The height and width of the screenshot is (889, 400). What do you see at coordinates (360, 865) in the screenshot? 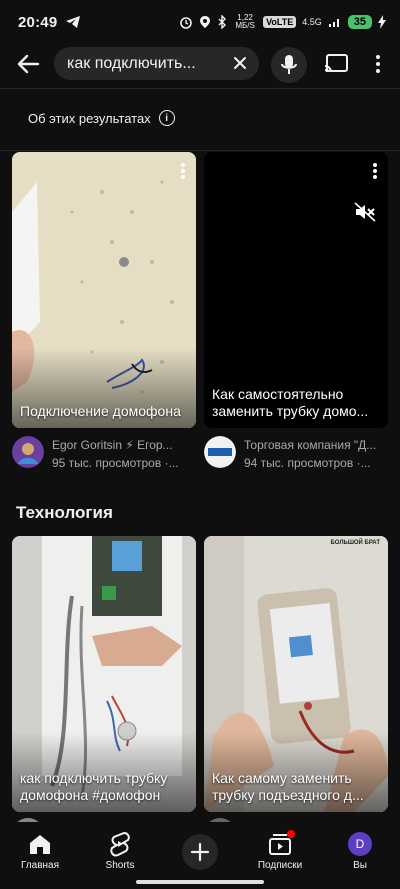
I see `nav-you-label: Вы` at bounding box center [360, 865].